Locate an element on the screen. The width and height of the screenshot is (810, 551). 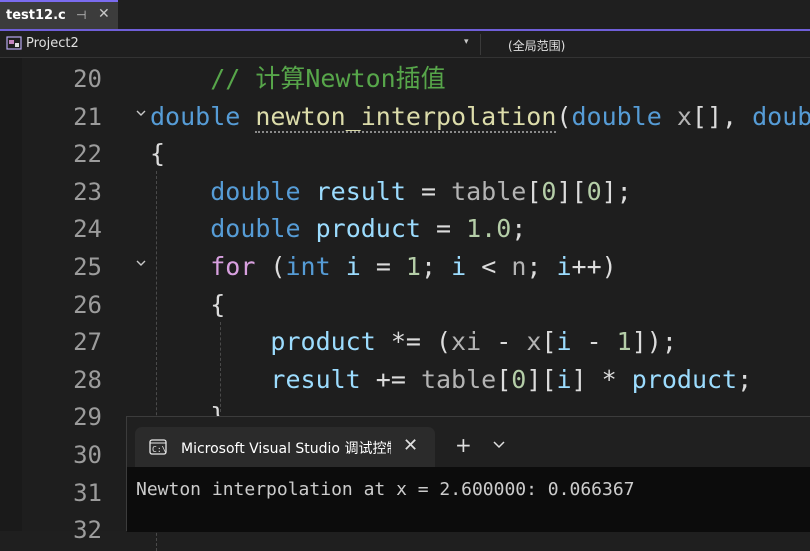
code-text: for (int i = 1; i < n; i++) is located at coordinates (383, 267).